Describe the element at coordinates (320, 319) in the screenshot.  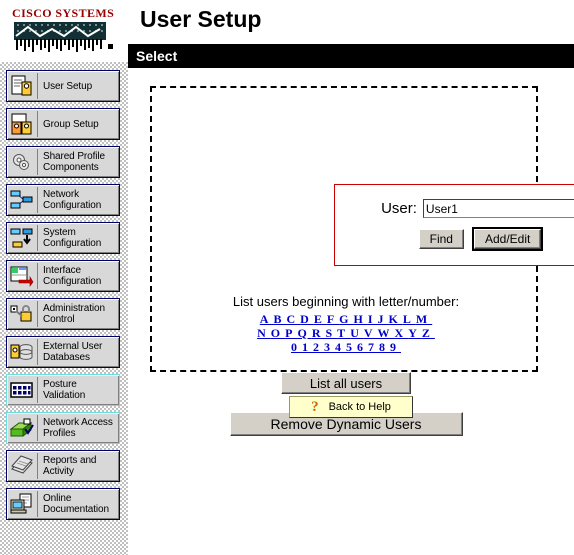
I see `alpha-link-E: E` at that location.